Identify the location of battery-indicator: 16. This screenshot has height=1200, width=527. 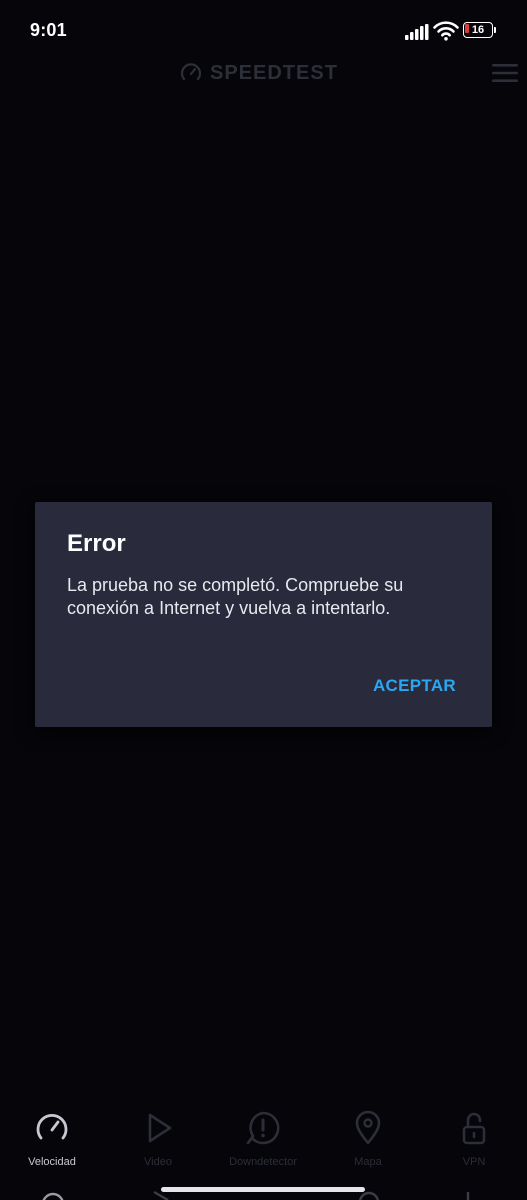
(480, 31).